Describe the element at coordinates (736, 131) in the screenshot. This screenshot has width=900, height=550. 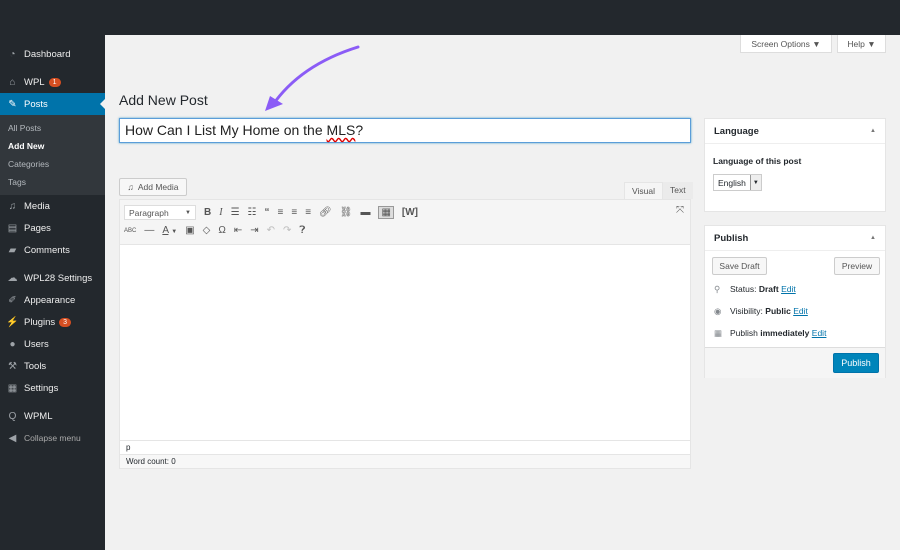
I see `box-title: Language` at that location.